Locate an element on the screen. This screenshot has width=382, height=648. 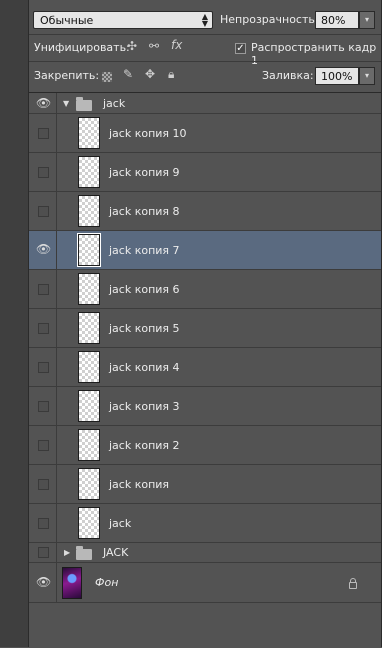
lock-transparent-pixels-icon is located at coordinates (107, 77).